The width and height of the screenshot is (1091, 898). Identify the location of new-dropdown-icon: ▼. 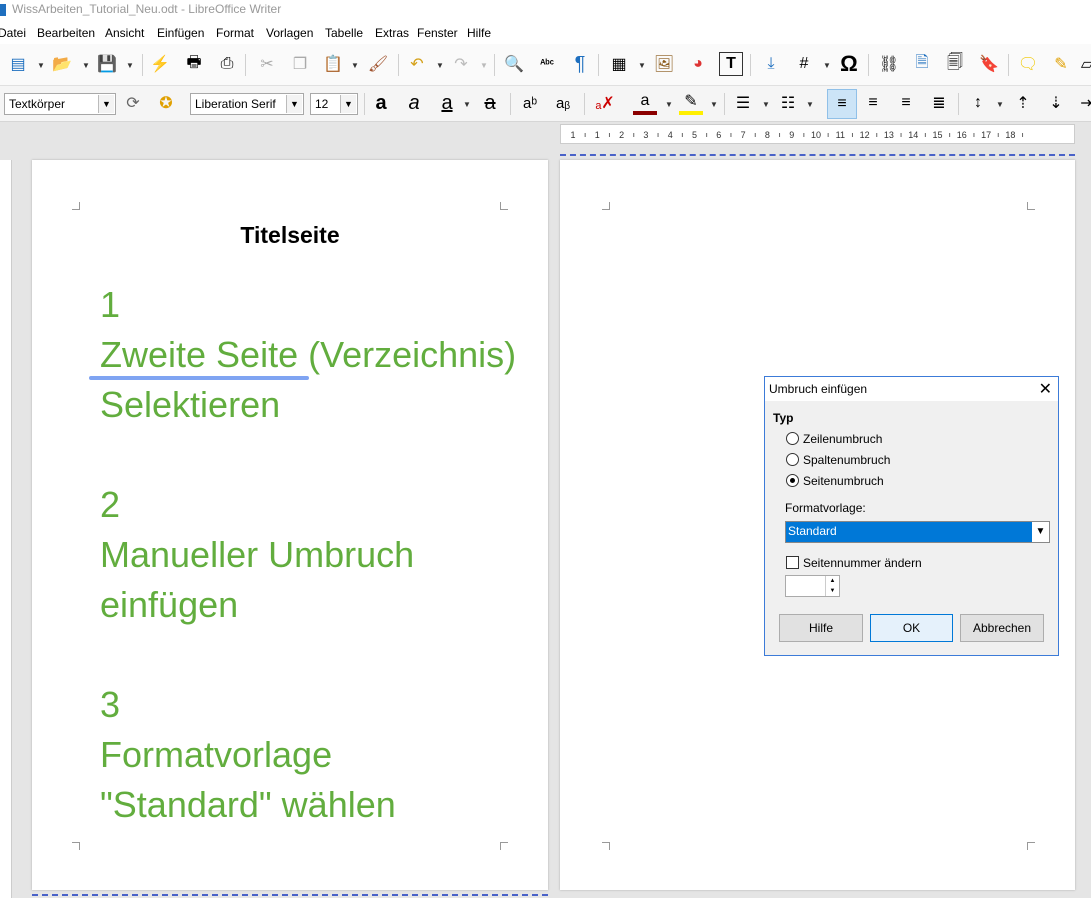
(41, 65).